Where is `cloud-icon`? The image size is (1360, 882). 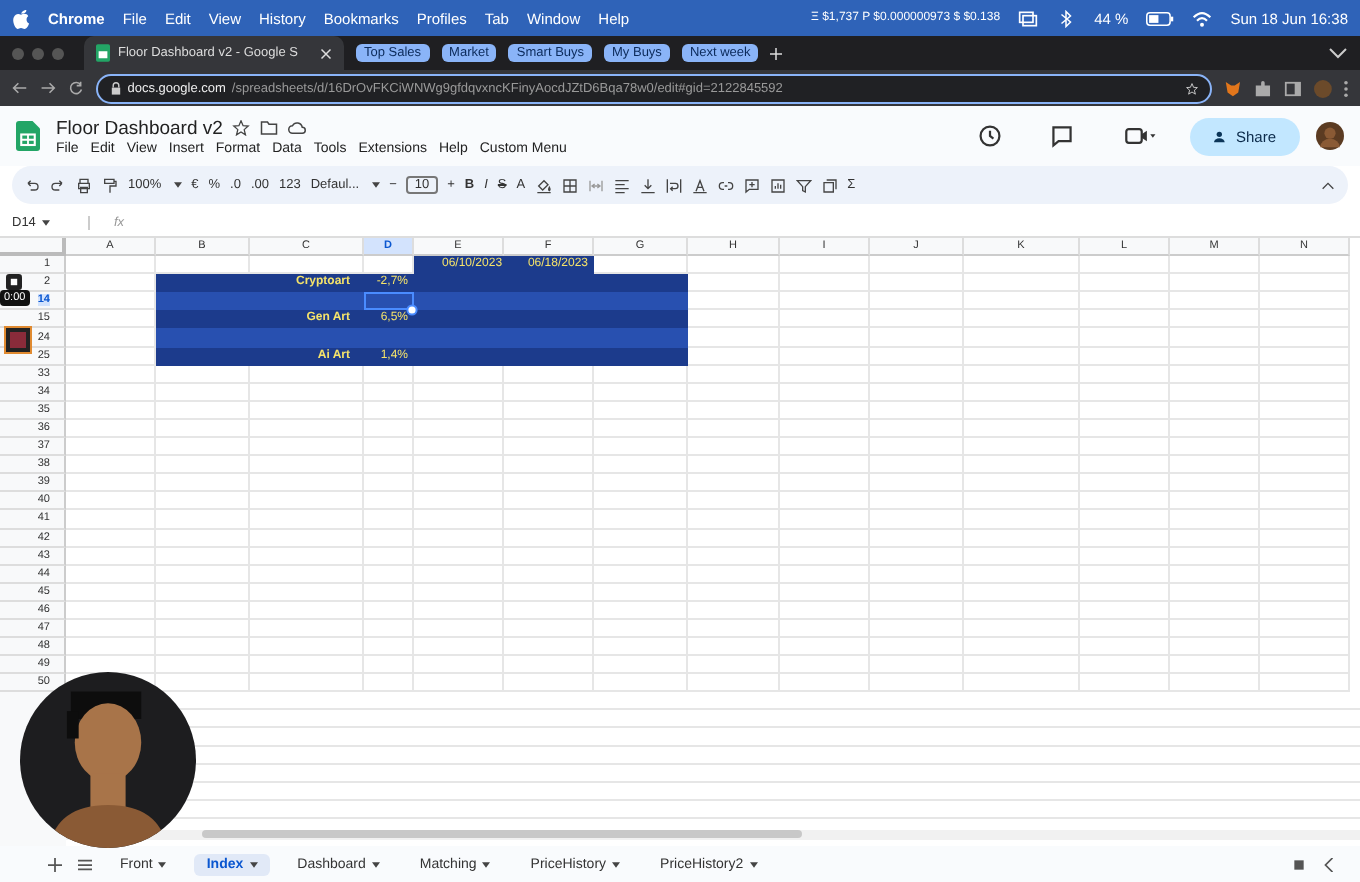
cloud-icon is located at coordinates (297, 128).